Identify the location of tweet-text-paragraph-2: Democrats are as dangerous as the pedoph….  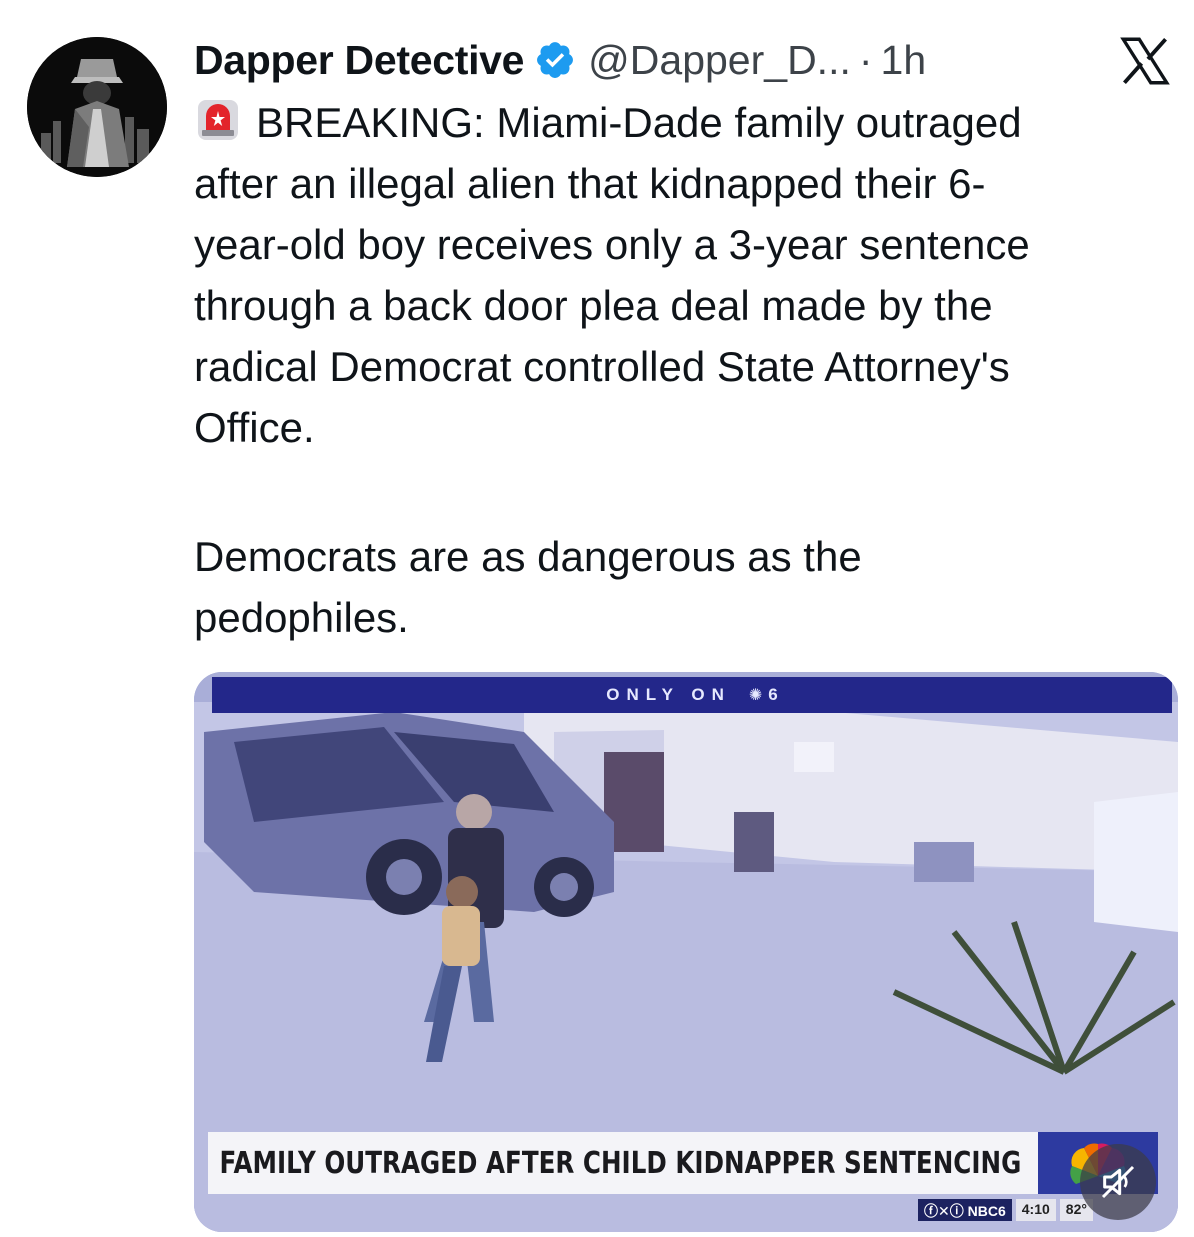
(686, 587).